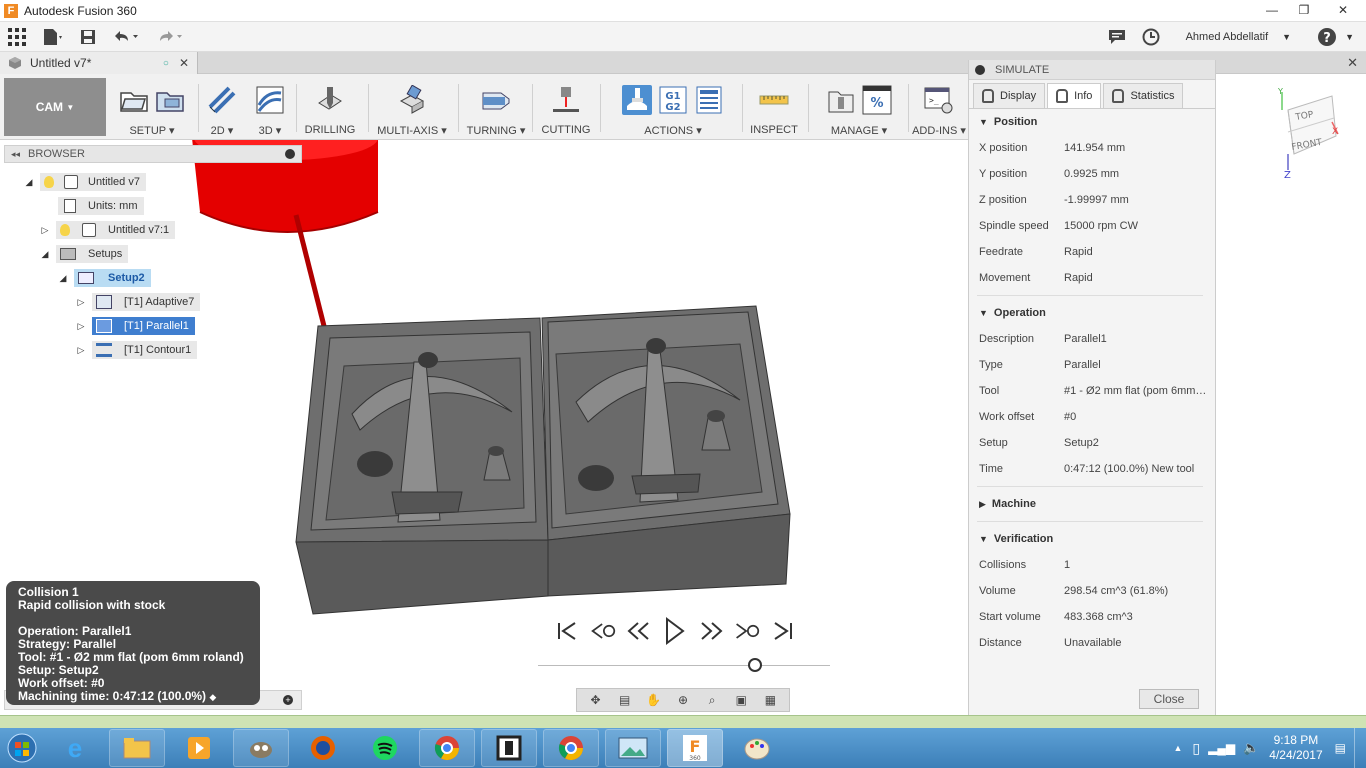 The image size is (1366, 768). I want to click on app-grid-icon, so click(17, 37).